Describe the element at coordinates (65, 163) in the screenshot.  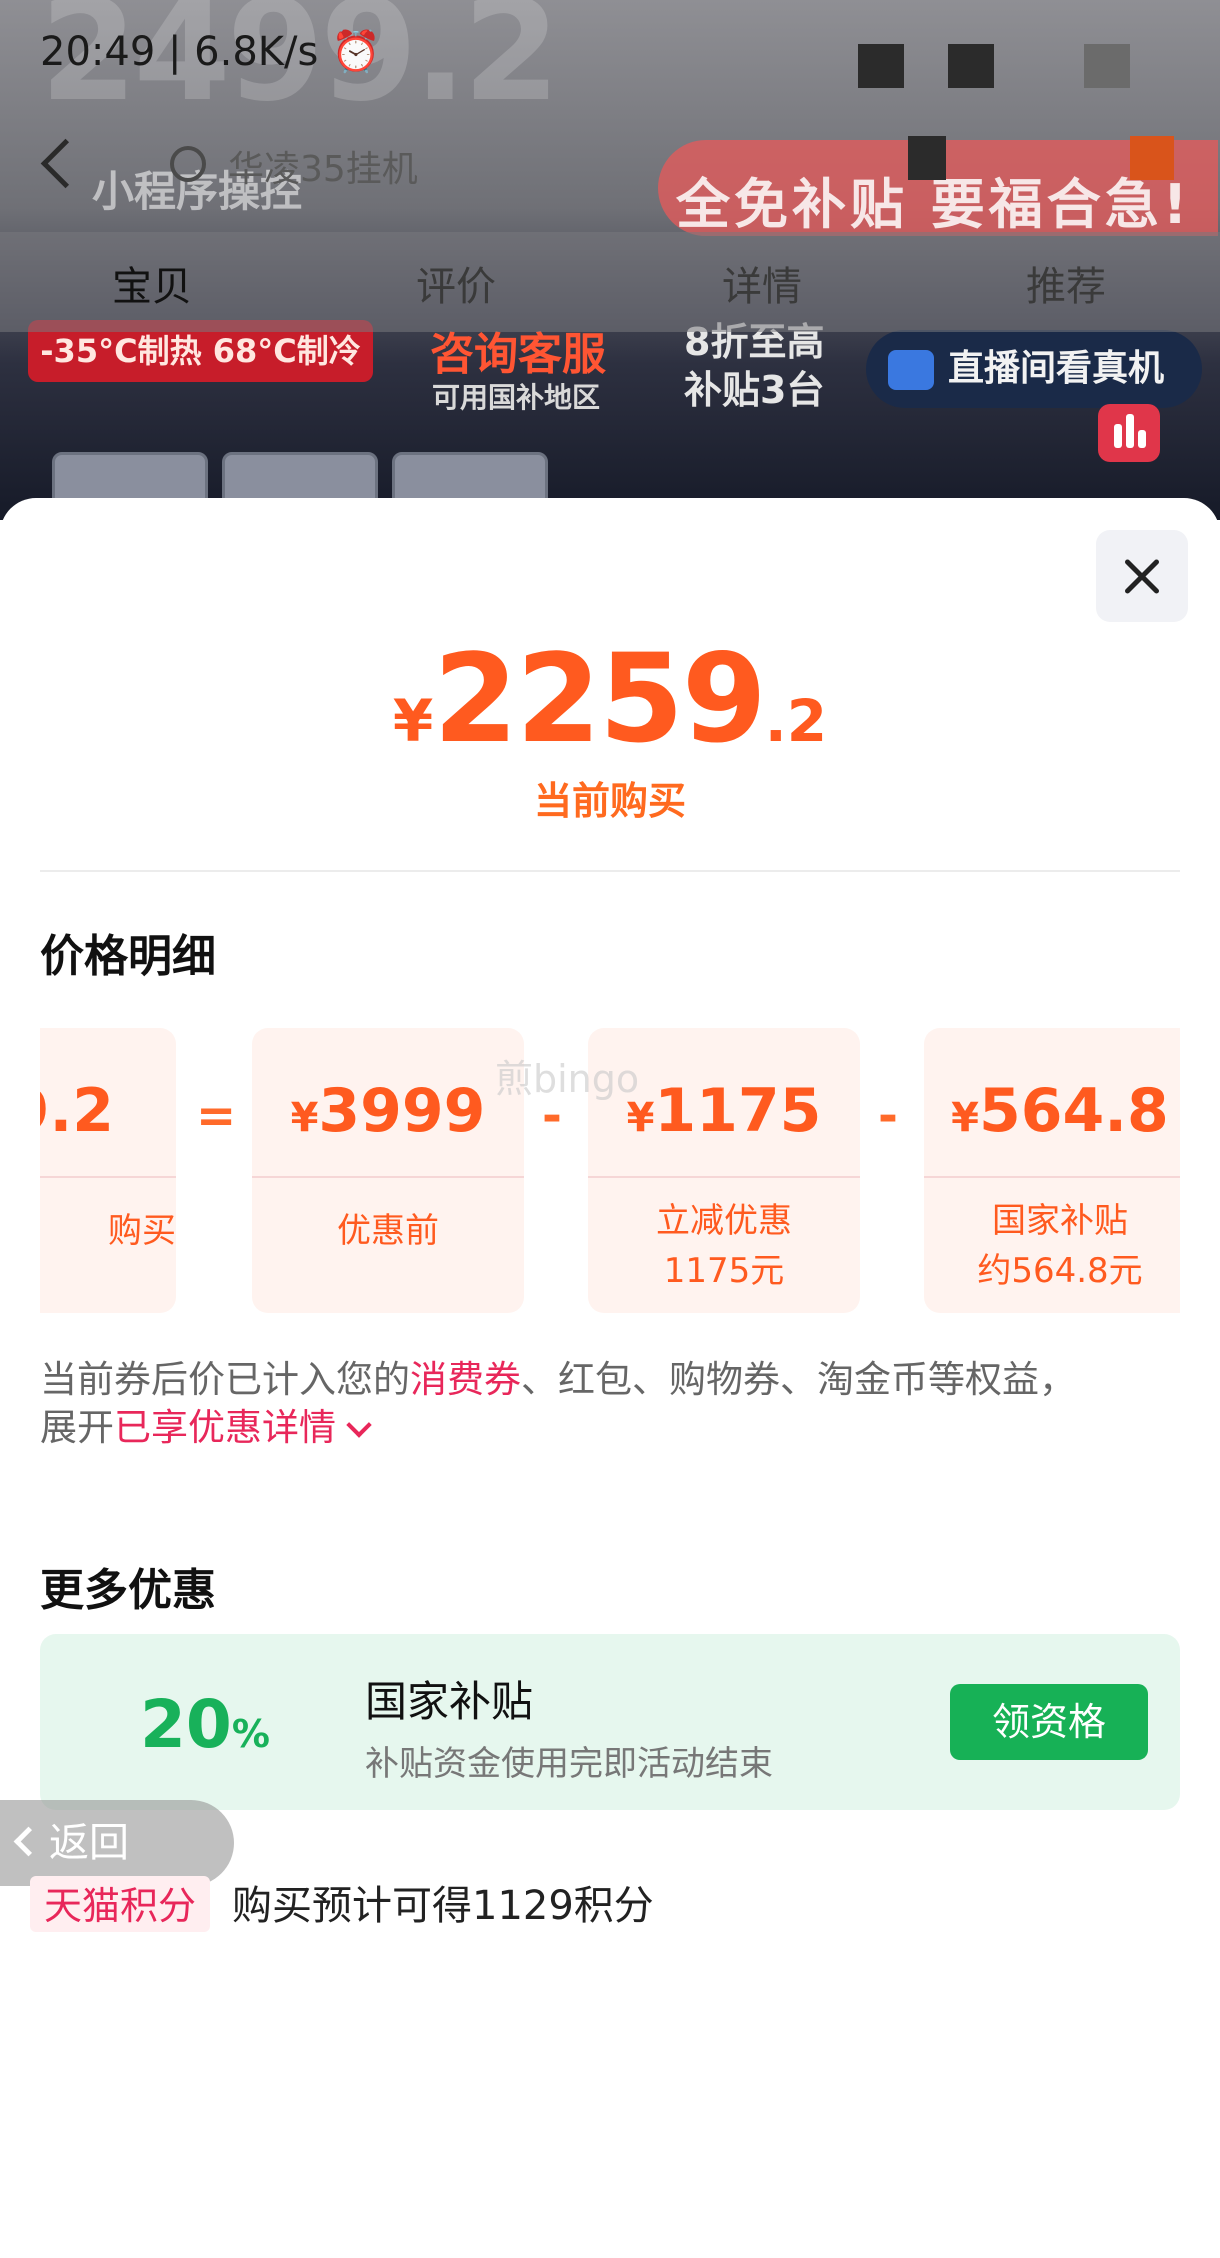
I see `back-icon` at that location.